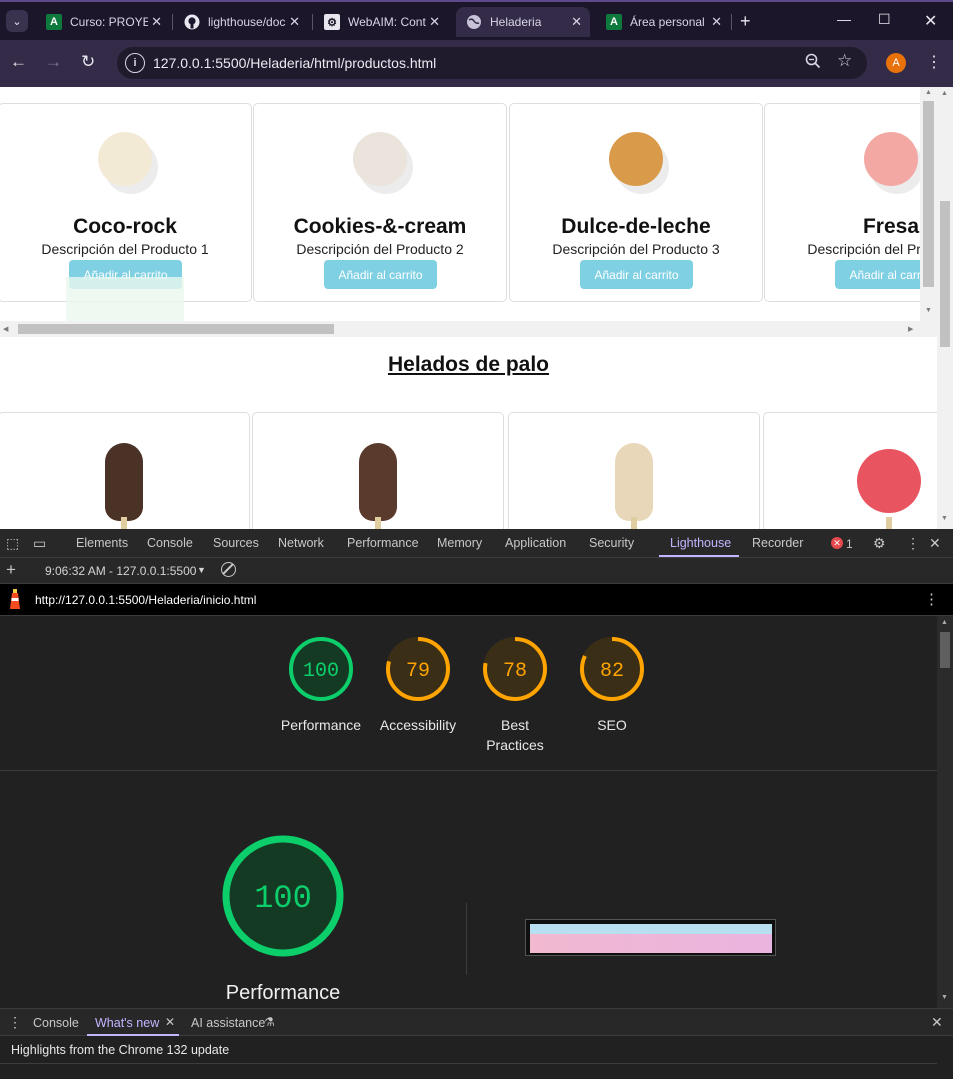  What do you see at coordinates (844, 19) in the screenshot?
I see `minimize-button: —` at bounding box center [844, 19].